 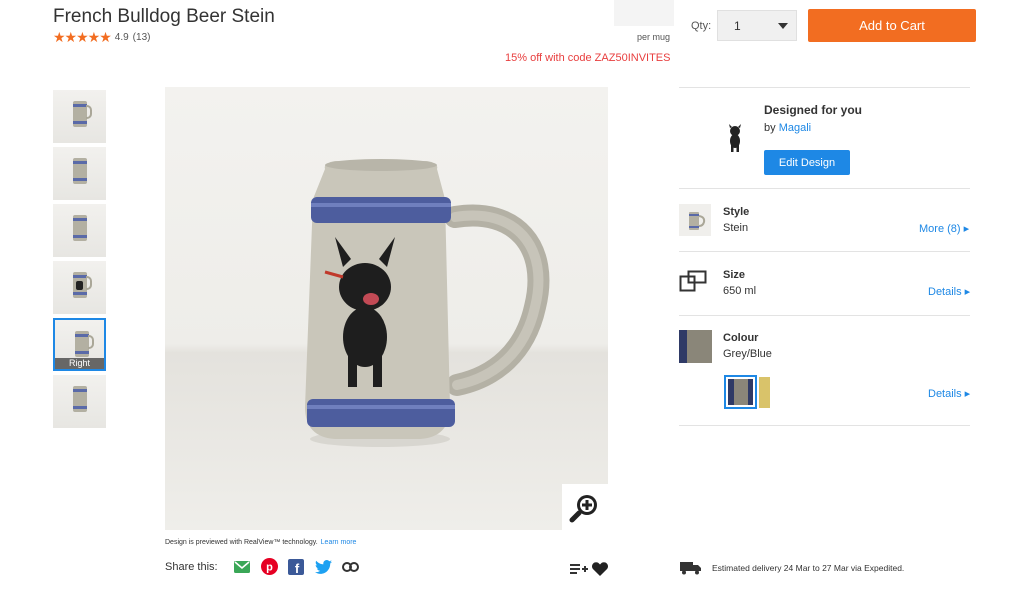 I want to click on add-to-list-icon, so click(x=579, y=571).